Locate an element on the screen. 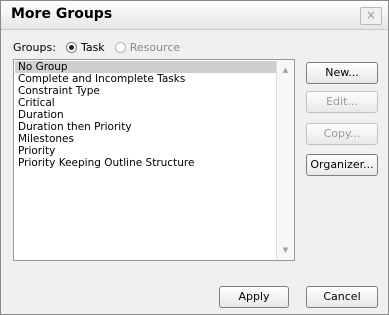 This screenshot has height=315, width=389. task-radio-label: Task is located at coordinates (92, 47).